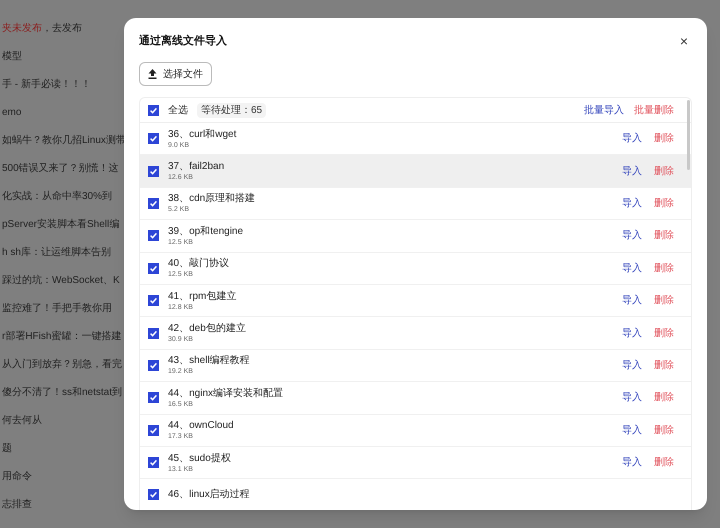 The width and height of the screenshot is (720, 528). What do you see at coordinates (12, 113) in the screenshot?
I see `article-title: emo` at bounding box center [12, 113].